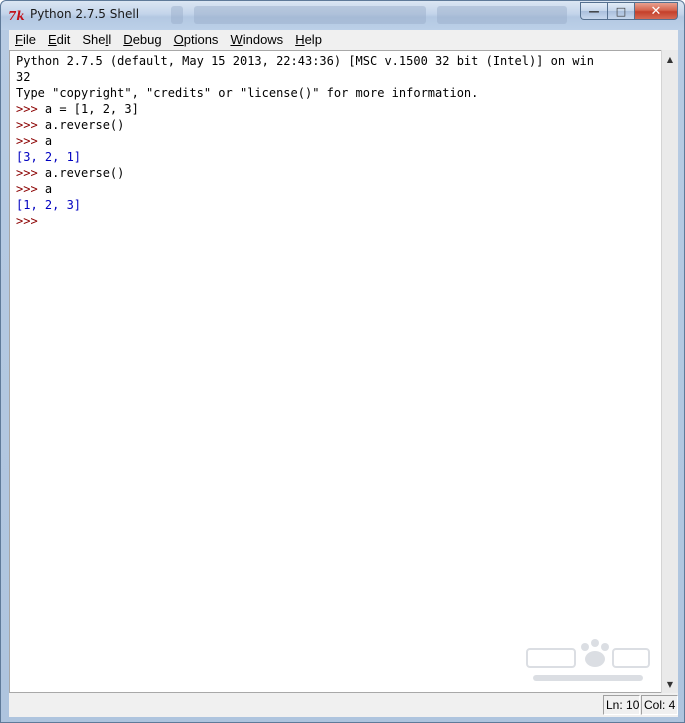  I want to click on minimize-icon: —, so click(594, 11).